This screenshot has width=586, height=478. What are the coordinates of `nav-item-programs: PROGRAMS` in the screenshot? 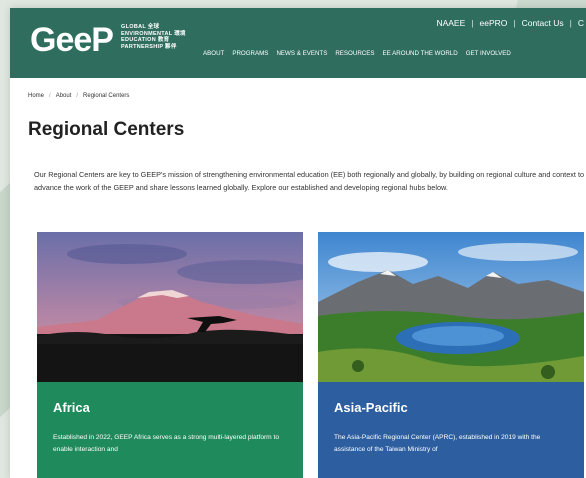 It's located at (250, 53).